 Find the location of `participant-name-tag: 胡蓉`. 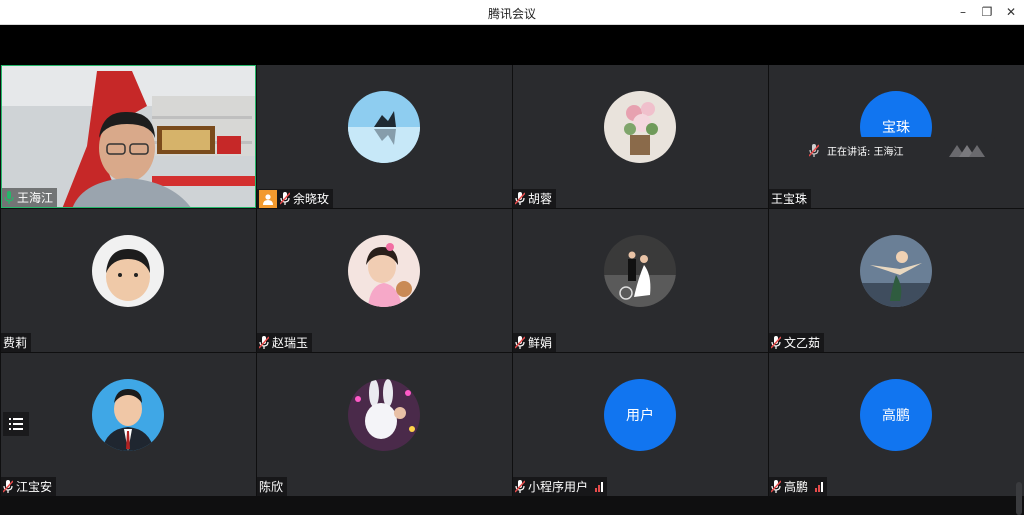

participant-name-tag: 胡蓉 is located at coordinates (535, 198).